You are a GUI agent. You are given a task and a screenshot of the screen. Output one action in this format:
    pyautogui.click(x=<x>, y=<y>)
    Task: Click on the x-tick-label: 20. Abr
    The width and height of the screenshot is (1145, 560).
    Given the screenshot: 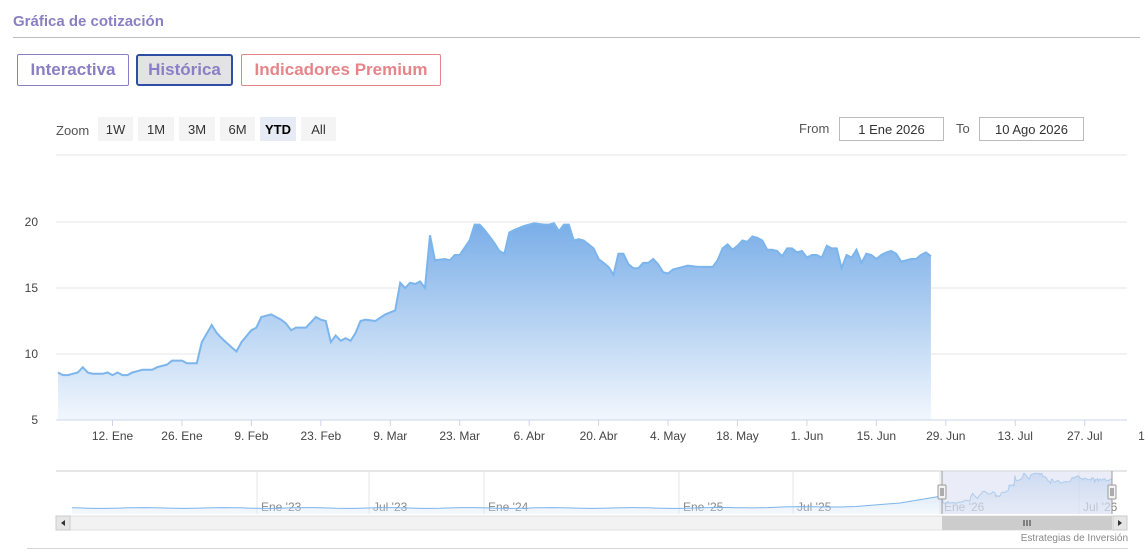 What is the action you would take?
    pyautogui.click(x=599, y=436)
    